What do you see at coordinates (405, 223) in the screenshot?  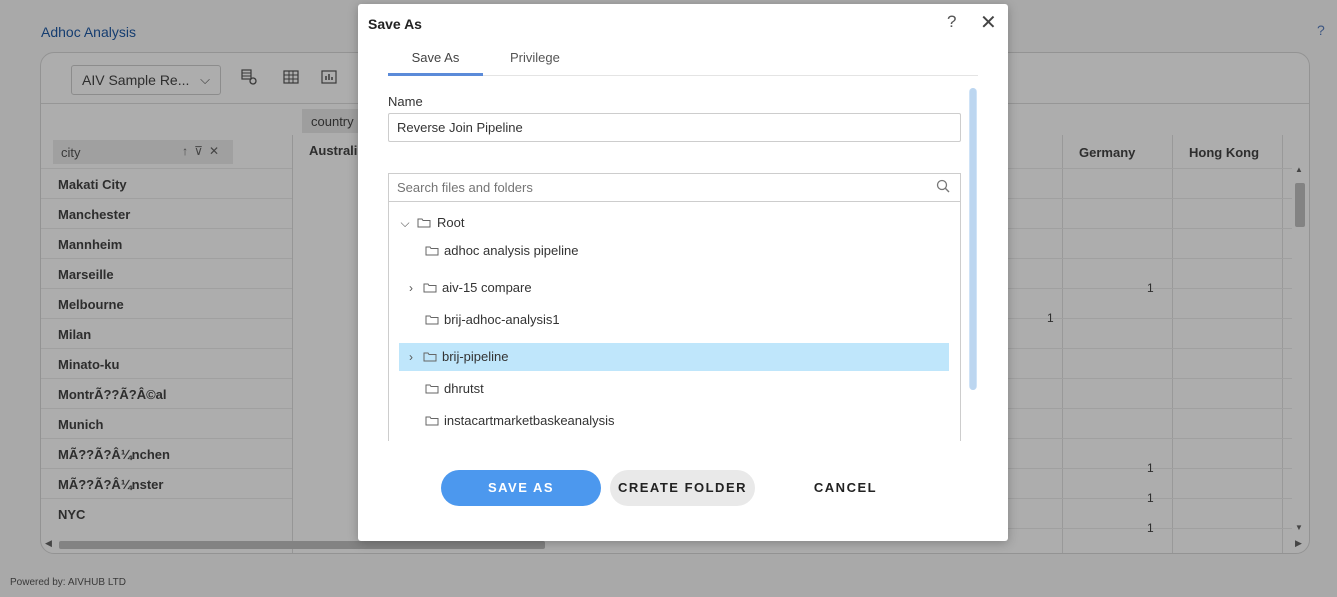 I see `chevron-down-icon: ⌵` at bounding box center [405, 223].